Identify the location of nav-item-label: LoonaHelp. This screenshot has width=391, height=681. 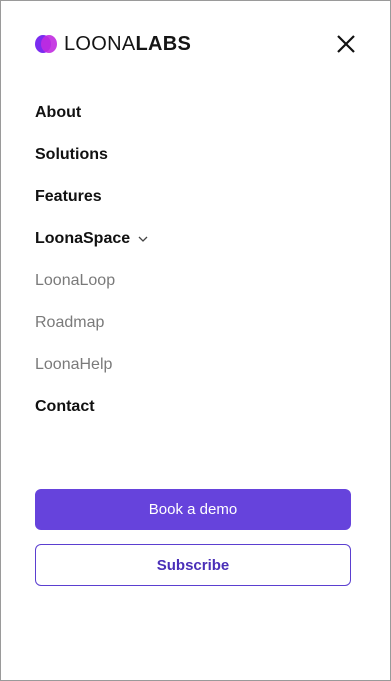
(74, 364).